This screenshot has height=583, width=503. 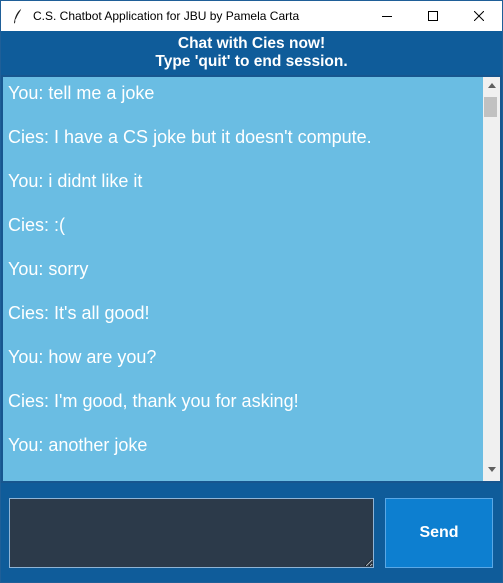 I want to click on feather-icon, so click(x=18, y=16).